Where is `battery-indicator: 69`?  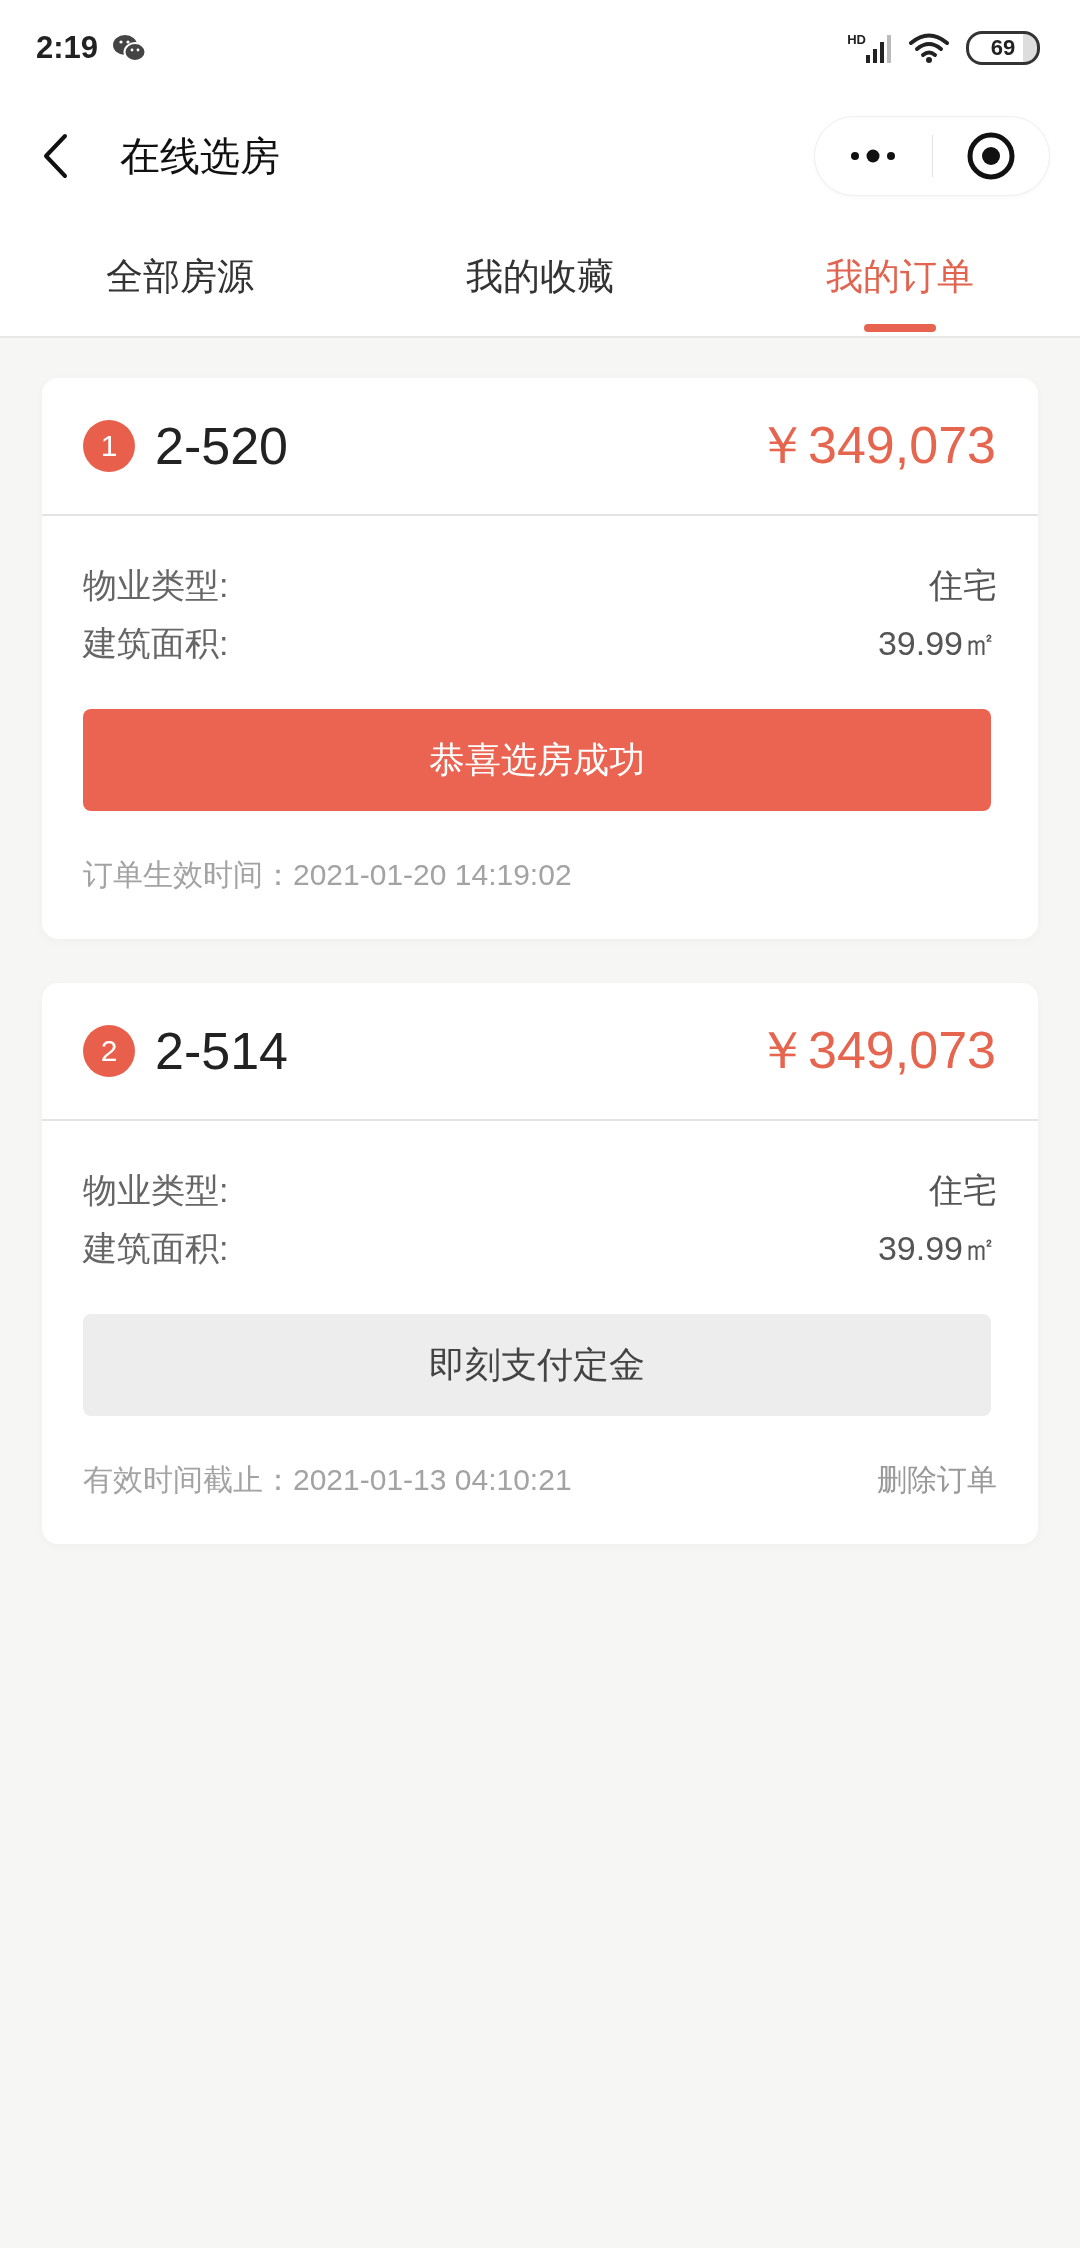 battery-indicator: 69 is located at coordinates (1003, 48).